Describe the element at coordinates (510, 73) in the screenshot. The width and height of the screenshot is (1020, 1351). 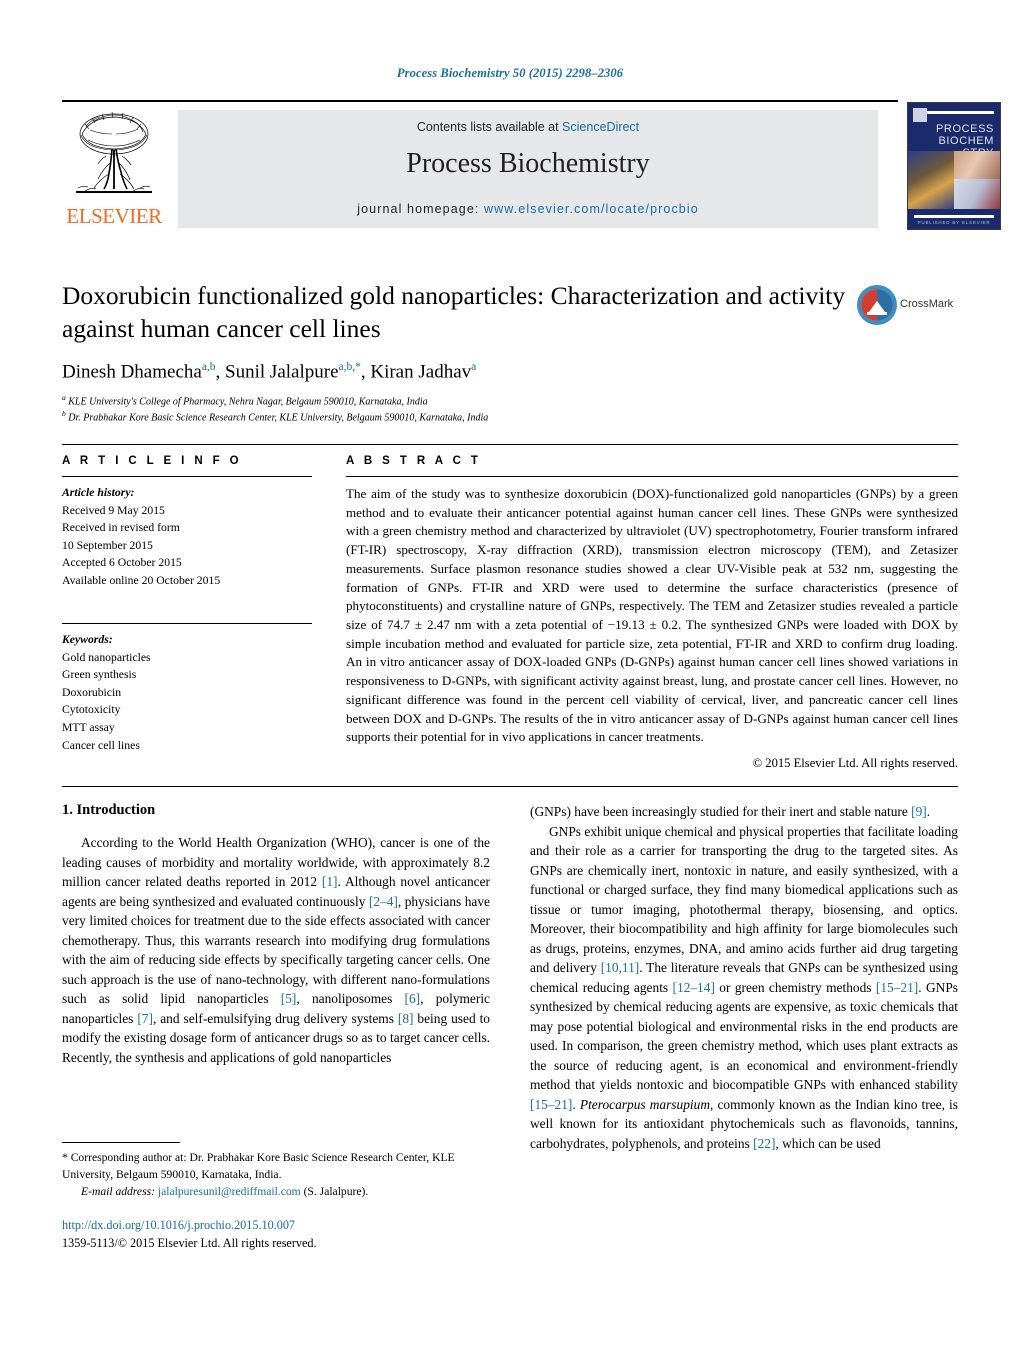
I see `running-head: Process Biochemistry 50 (2015) 2298–2306` at that location.